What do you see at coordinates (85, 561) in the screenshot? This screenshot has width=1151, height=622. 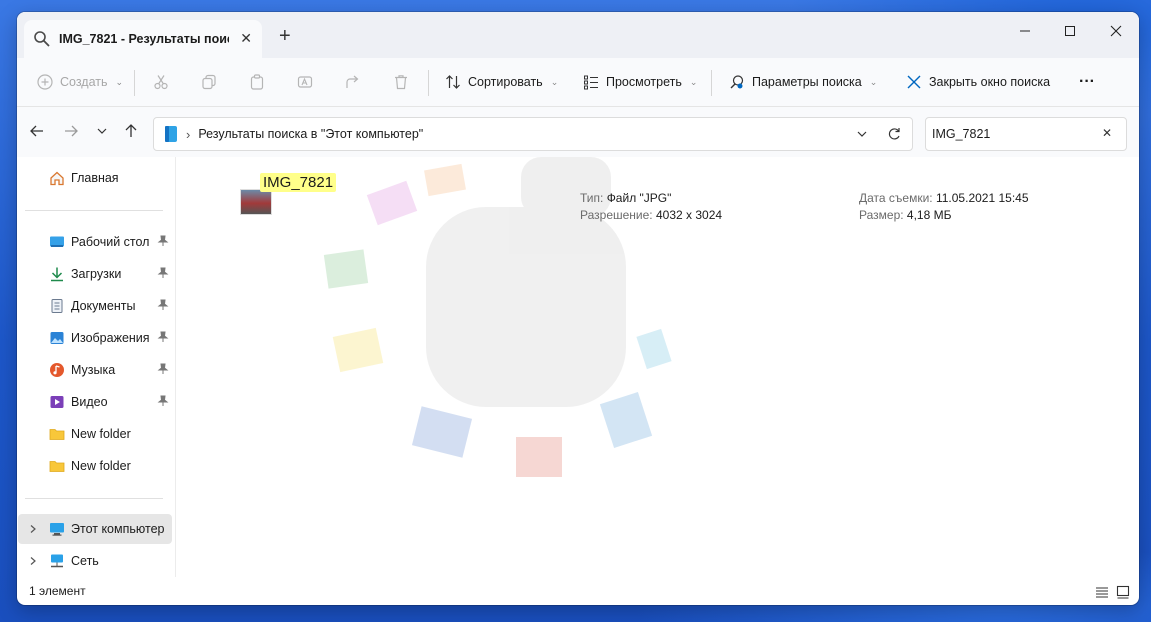 I see `sidebar-item-label: Сеть` at bounding box center [85, 561].